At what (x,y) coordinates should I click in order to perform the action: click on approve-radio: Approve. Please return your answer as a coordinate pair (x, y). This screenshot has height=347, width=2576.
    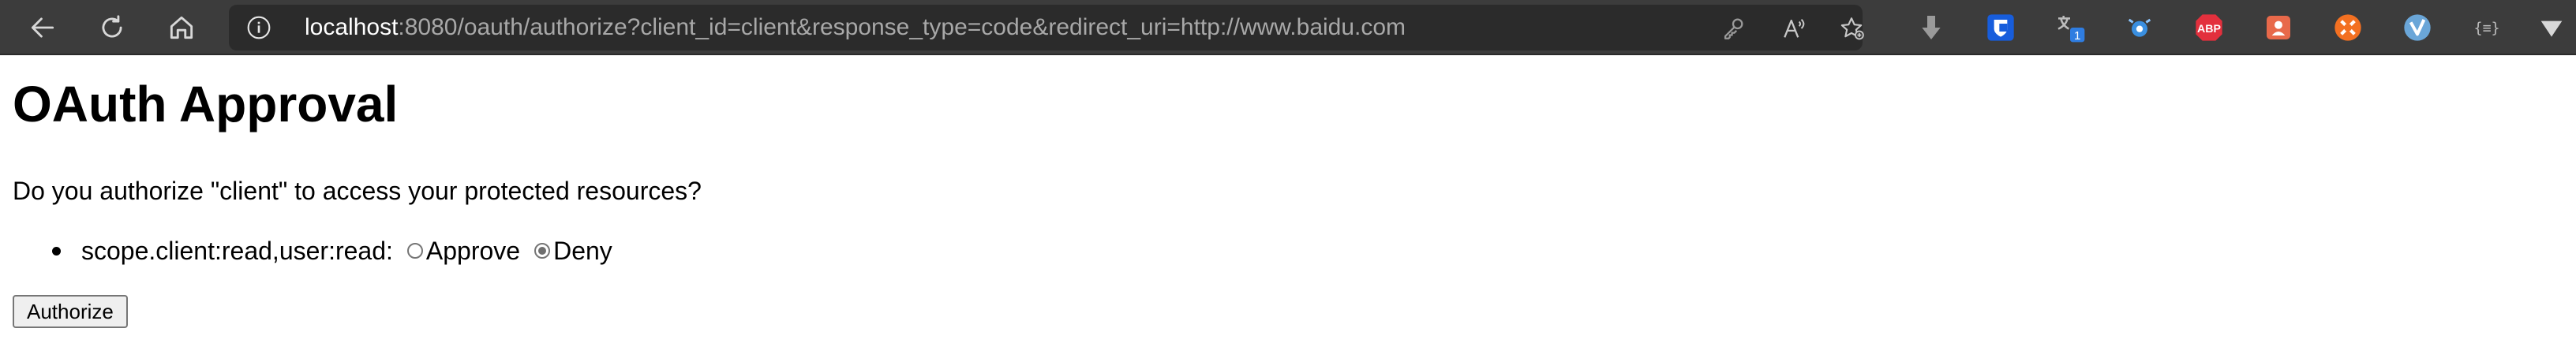
    Looking at the image, I should click on (463, 251).